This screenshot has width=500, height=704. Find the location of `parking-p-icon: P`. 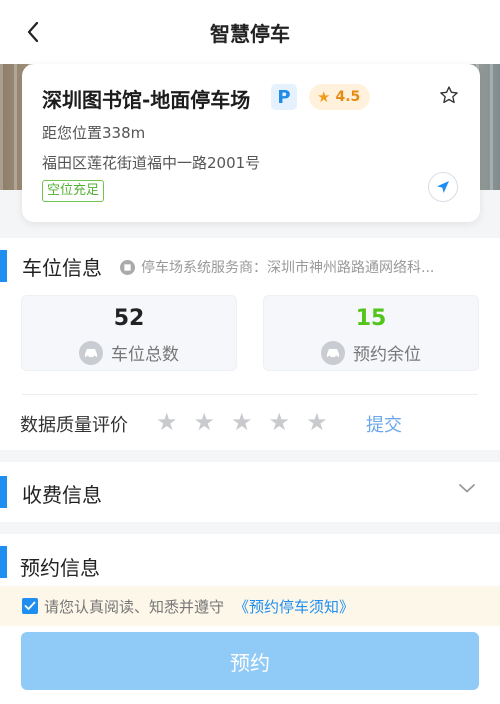

parking-p-icon: P is located at coordinates (284, 97).